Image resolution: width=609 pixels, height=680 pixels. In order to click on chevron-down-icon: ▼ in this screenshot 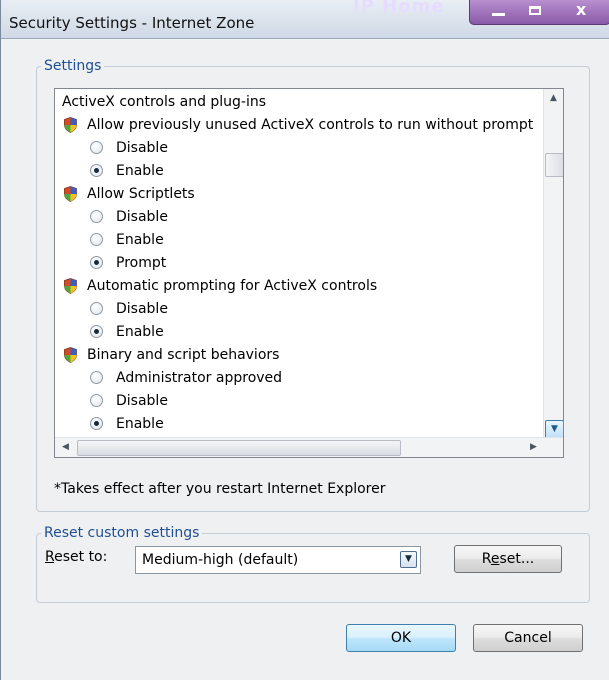, I will do `click(408, 559)`.